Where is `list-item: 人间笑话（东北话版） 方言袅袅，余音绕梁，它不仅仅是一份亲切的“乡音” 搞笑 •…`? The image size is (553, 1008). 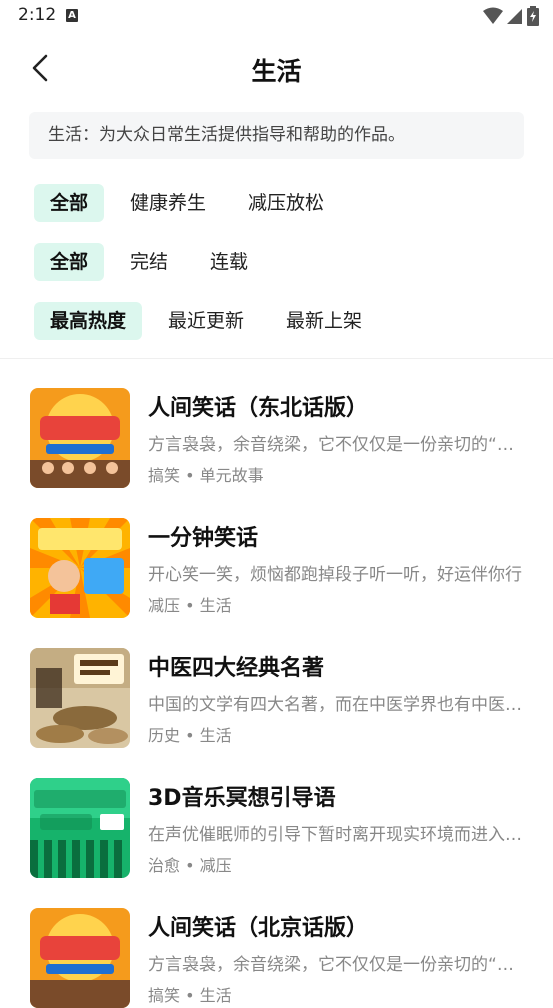 list-item: 人间笑话（东北话版） 方言袅袅，余音绕梁，它不仅仅是一份亲切的“乡音” 搞笑 •… is located at coordinates (276, 438).